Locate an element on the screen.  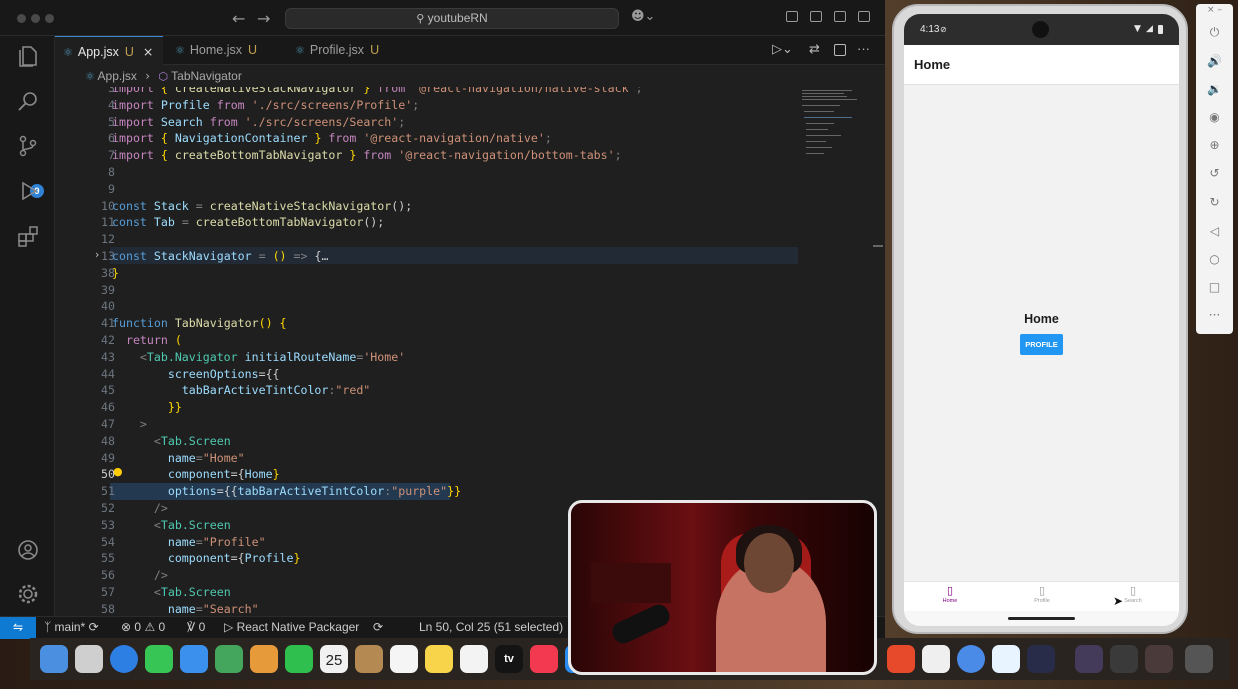
home-indicator-bar is located at coordinates (1041, 618).